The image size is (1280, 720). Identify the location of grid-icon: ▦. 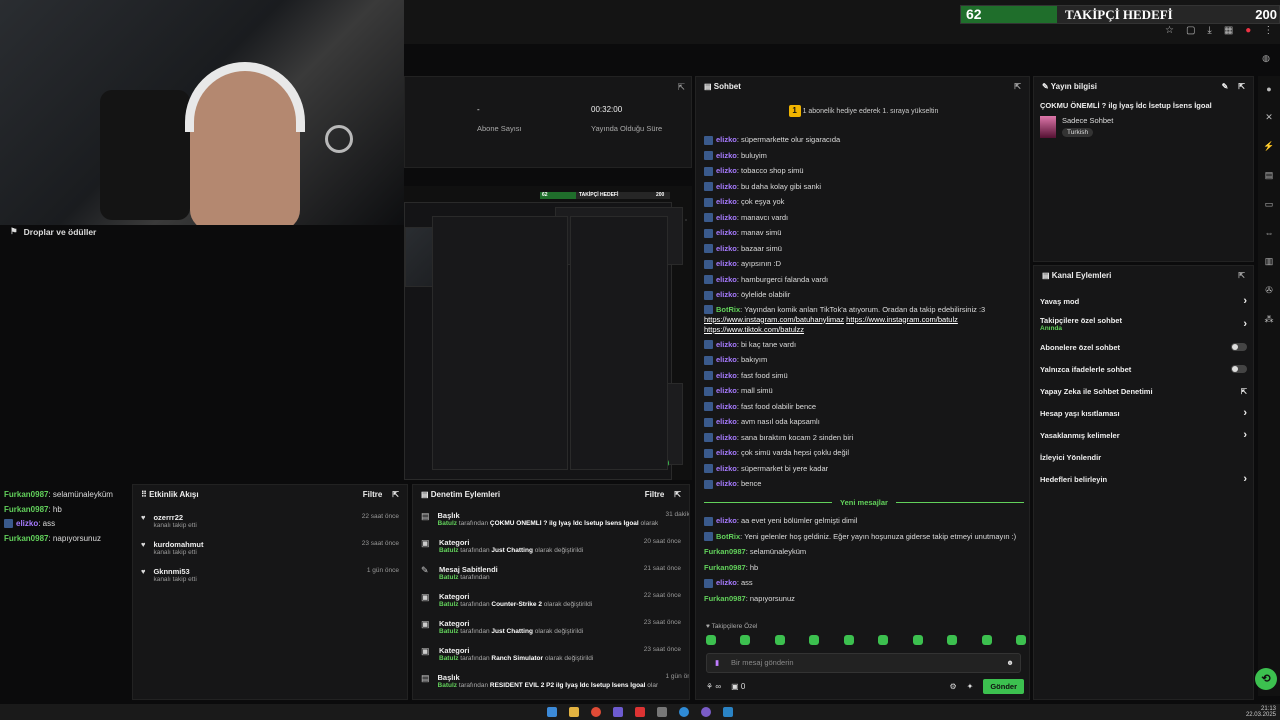
(1228, 30).